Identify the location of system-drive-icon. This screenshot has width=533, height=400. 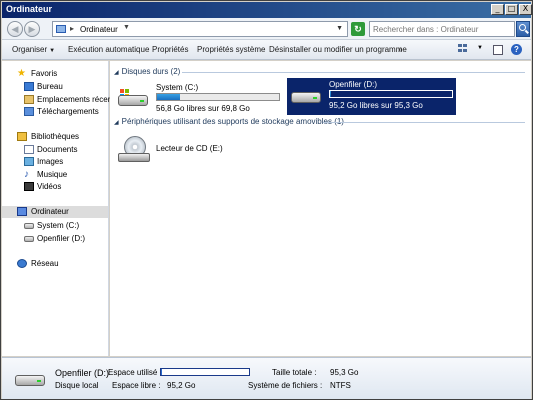
(134, 99).